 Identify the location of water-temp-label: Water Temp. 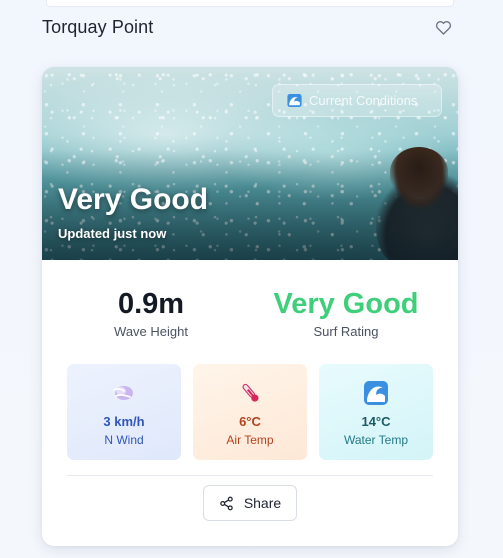
(376, 440).